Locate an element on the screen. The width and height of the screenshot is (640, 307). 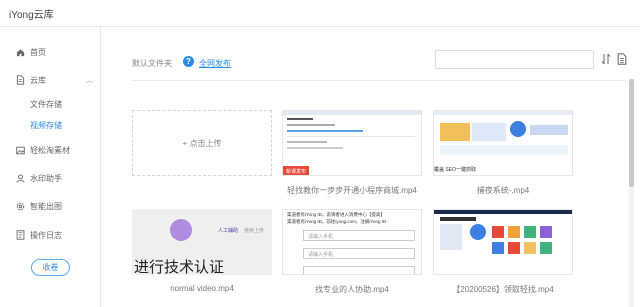
search-input is located at coordinates (514, 59).